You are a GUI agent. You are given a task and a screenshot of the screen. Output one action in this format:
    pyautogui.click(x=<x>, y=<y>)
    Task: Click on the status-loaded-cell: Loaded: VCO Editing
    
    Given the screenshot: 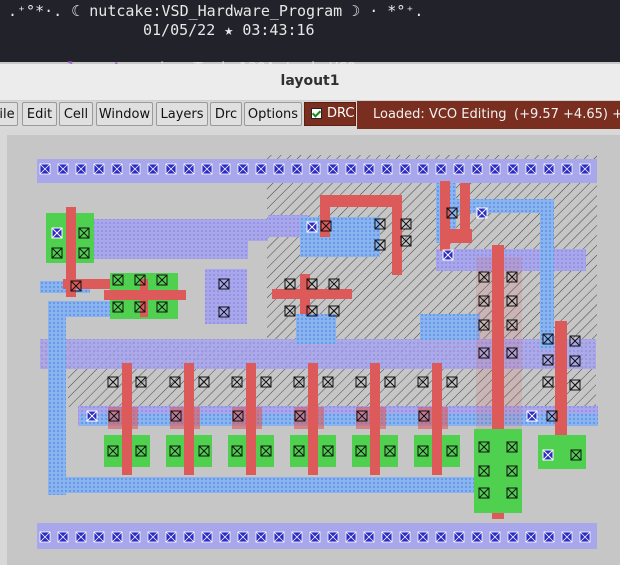 What is the action you would take?
    pyautogui.click(x=440, y=114)
    